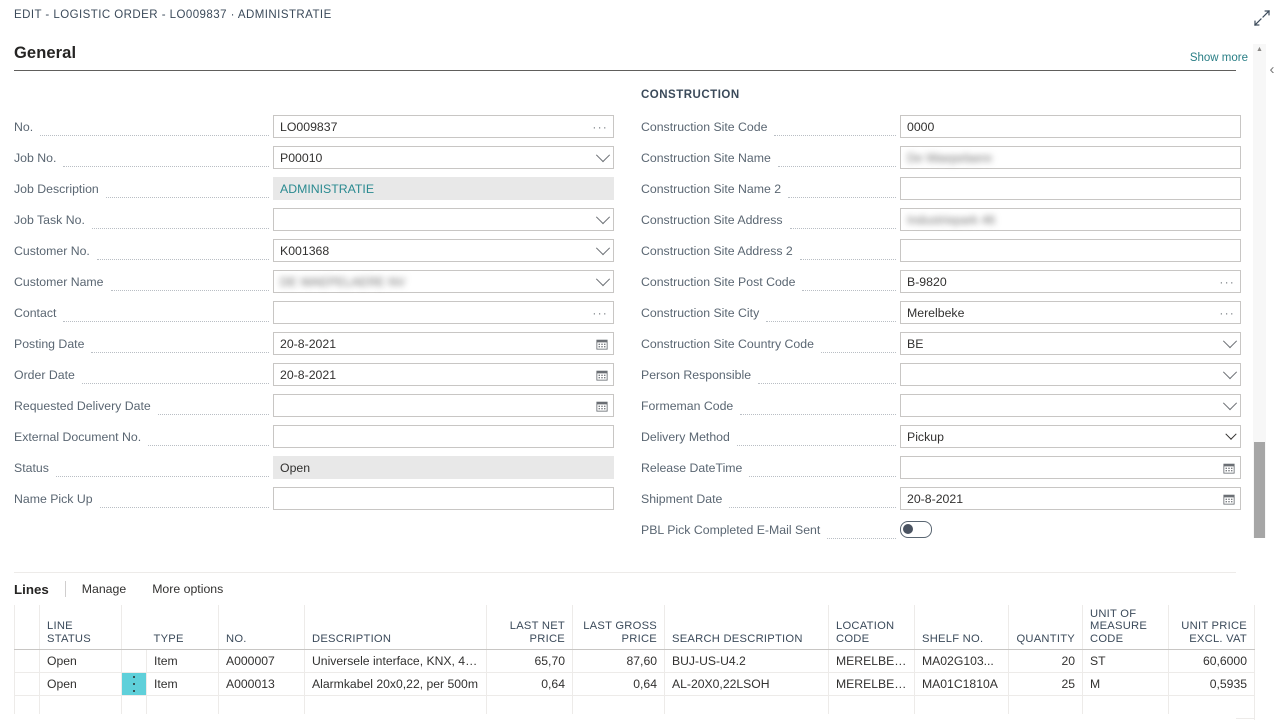 This screenshot has height=720, width=1280. Describe the element at coordinates (395, 661) in the screenshot. I see `cell-desc: Universele interface, KNX, 4 voudig` at that location.